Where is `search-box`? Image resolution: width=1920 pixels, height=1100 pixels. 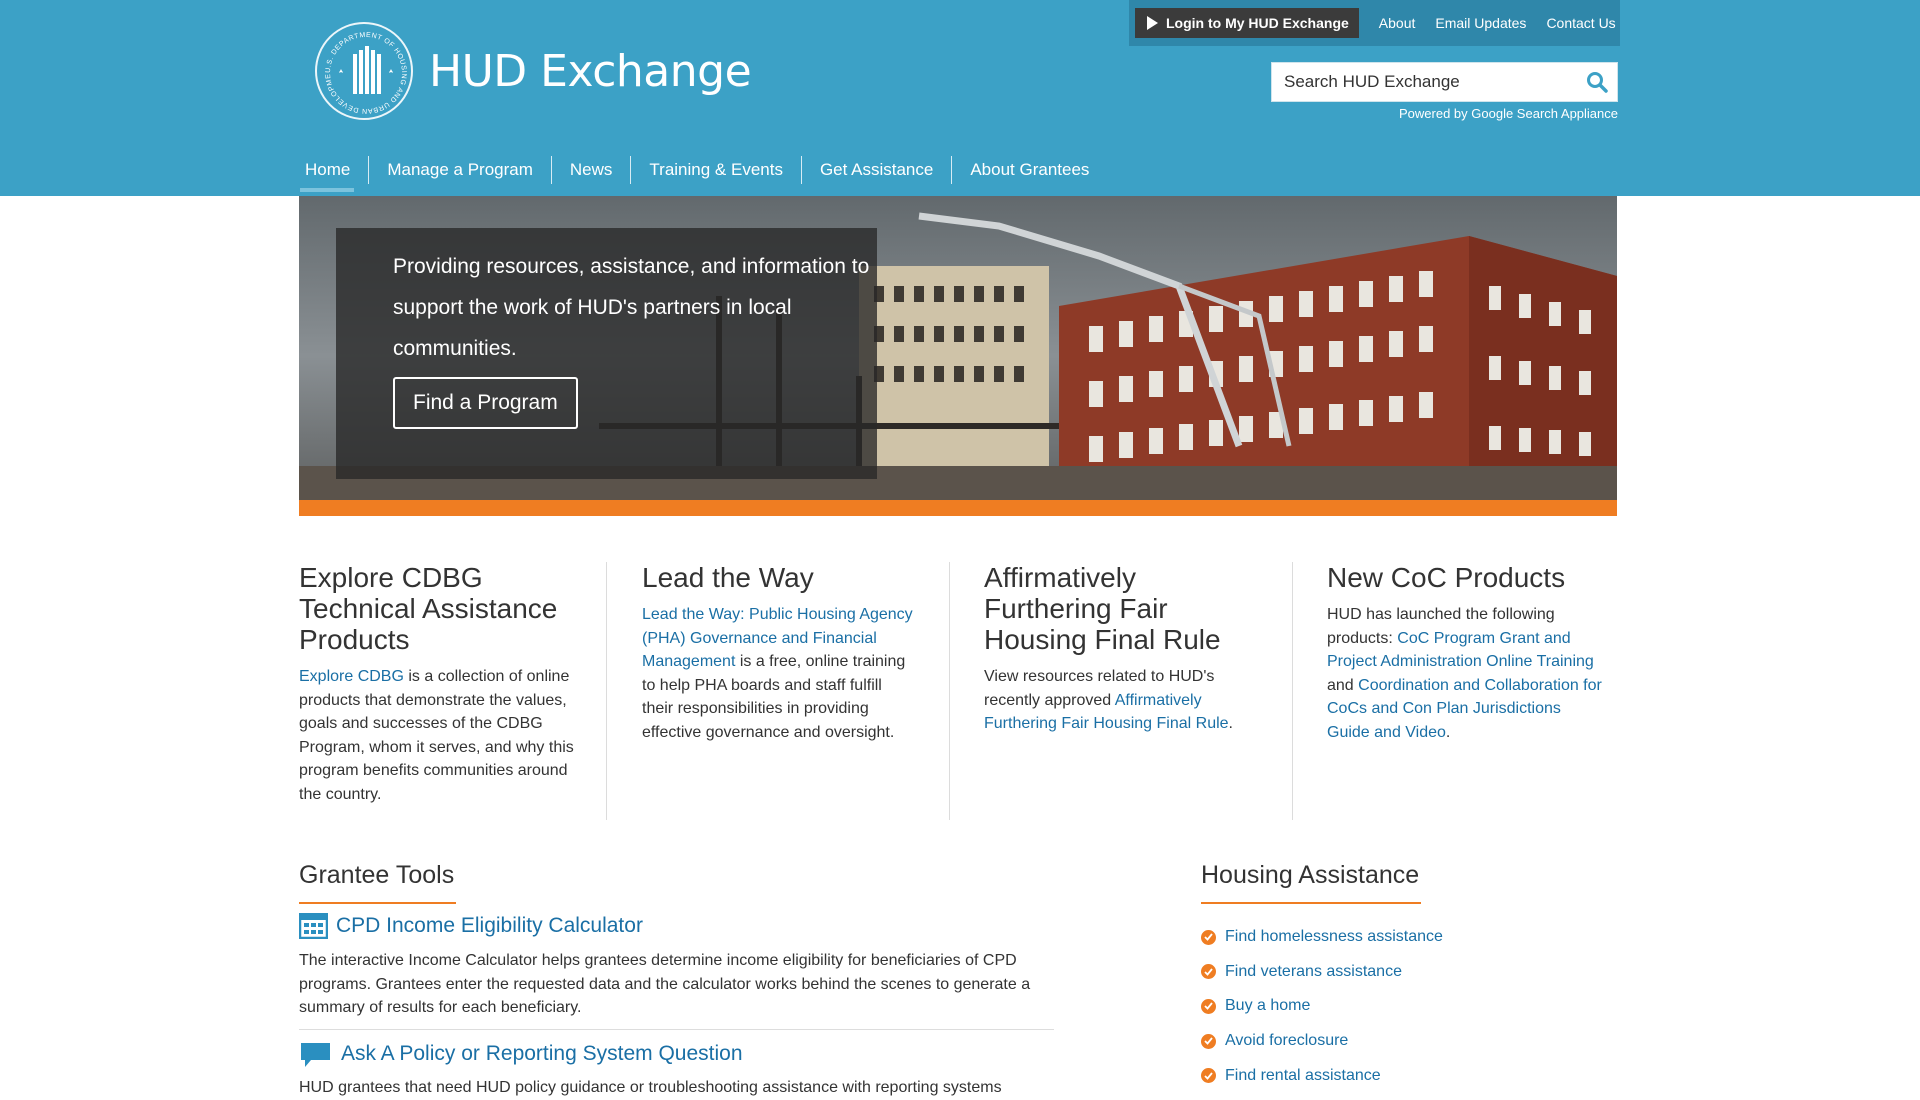
search-box is located at coordinates (1444, 82).